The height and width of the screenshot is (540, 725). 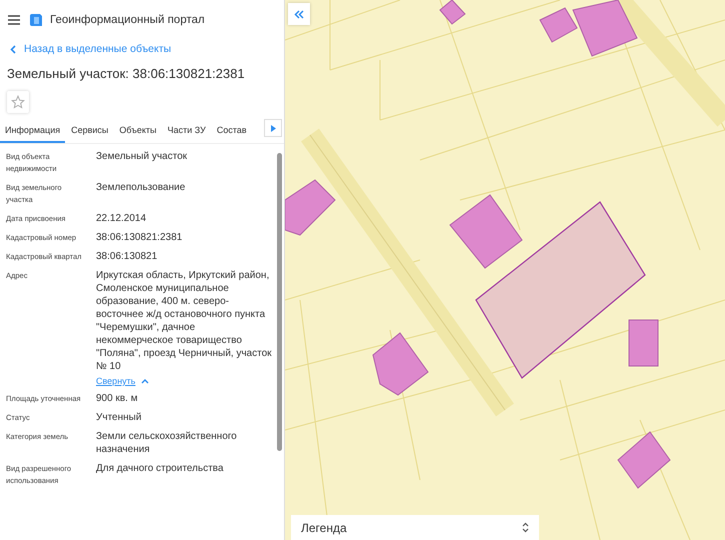 What do you see at coordinates (140, 237) in the screenshot?
I see `field-value: 38:06:130821:2381` at bounding box center [140, 237].